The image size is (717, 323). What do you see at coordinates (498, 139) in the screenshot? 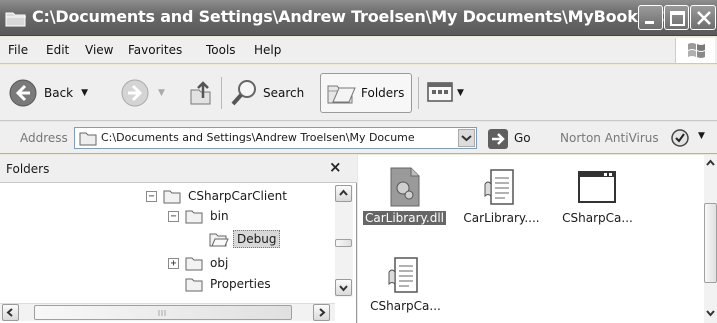
I see `go-arrow-icon` at bounding box center [498, 139].